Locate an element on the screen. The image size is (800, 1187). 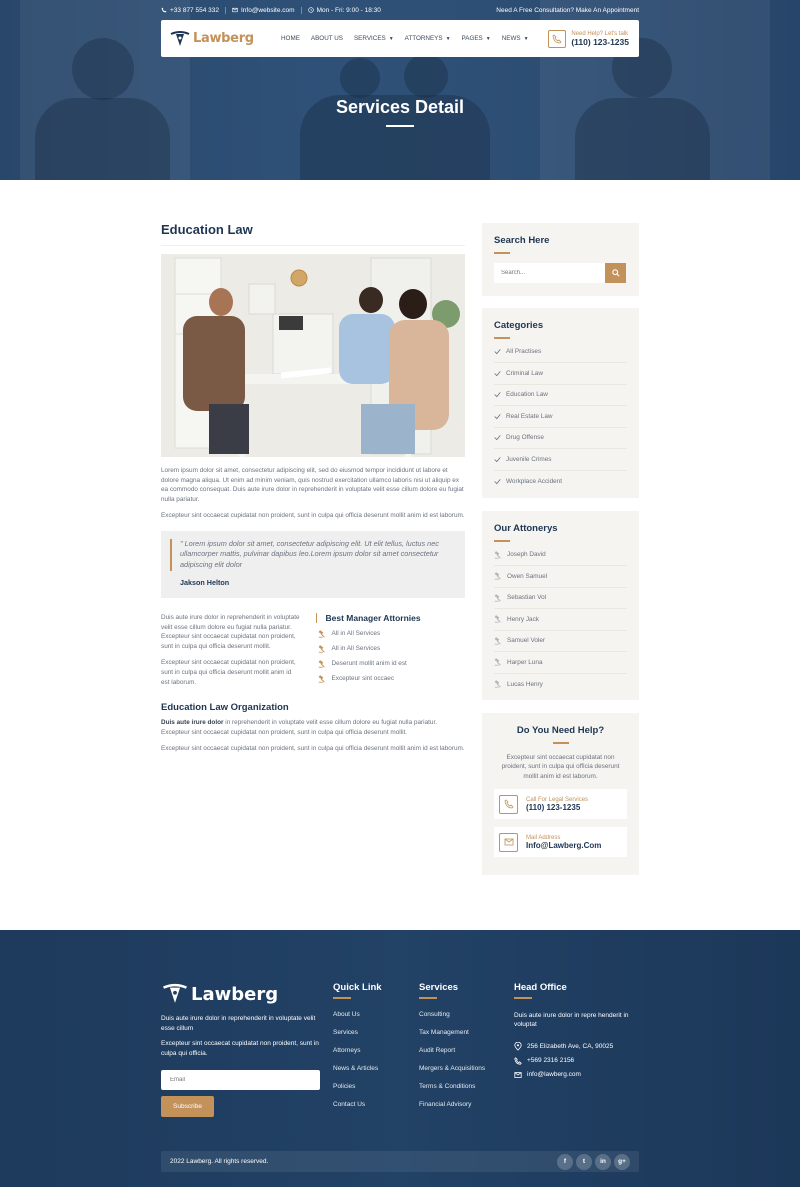
category-item: Real Estate Law is located at coordinates (560, 417).